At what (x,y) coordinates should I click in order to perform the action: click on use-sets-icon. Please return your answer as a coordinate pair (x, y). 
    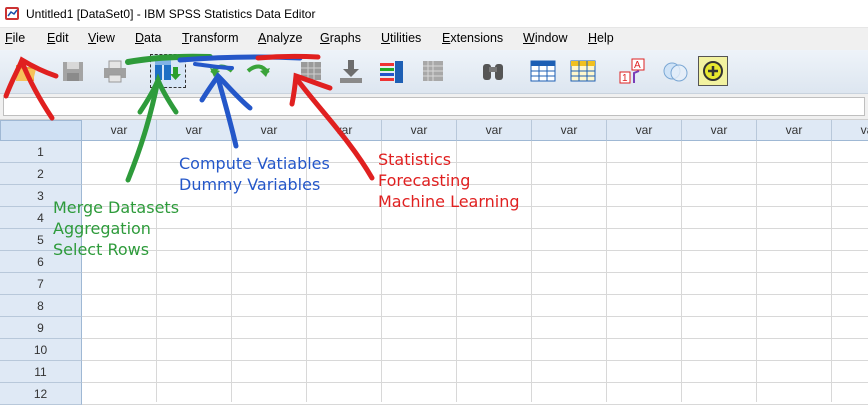
    Looking at the image, I should click on (713, 71).